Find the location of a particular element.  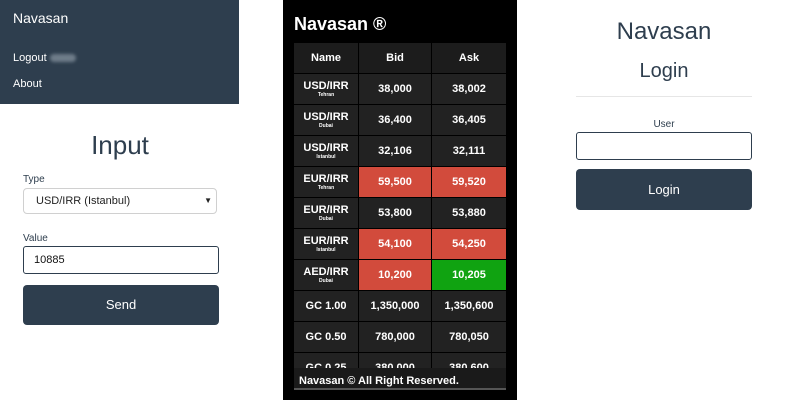

table-row: EUR/IRR Tehran 59,500 59,520 is located at coordinates (400, 182).